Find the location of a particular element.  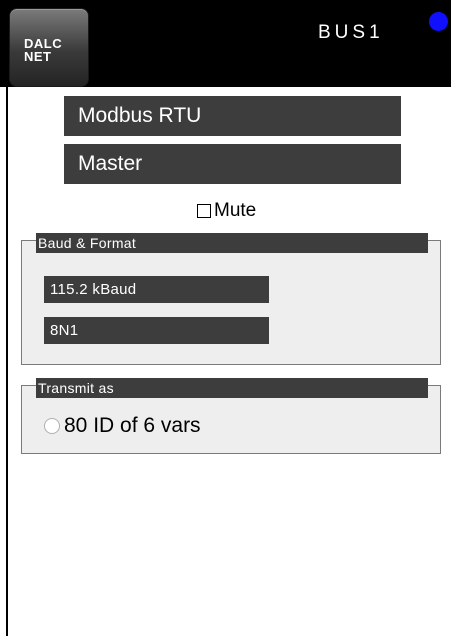

mute-checkbox is located at coordinates (204, 211).